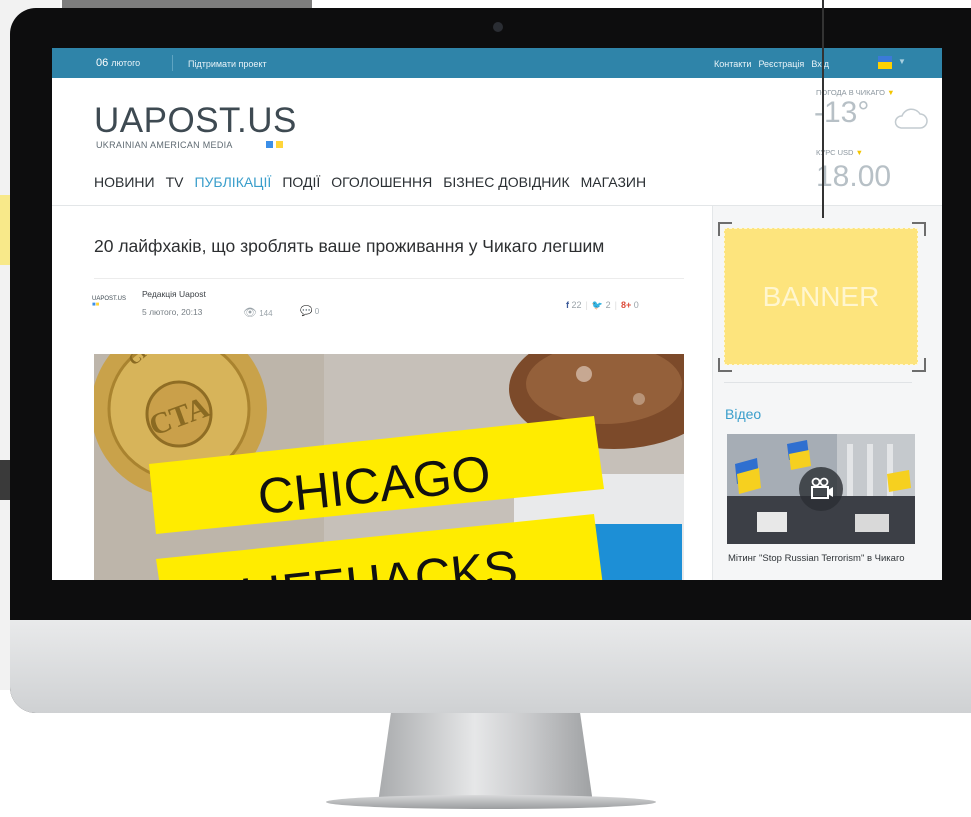 The image size is (971, 817). Describe the element at coordinates (743, 414) in the screenshot. I see `video-section-title: Відео` at that location.